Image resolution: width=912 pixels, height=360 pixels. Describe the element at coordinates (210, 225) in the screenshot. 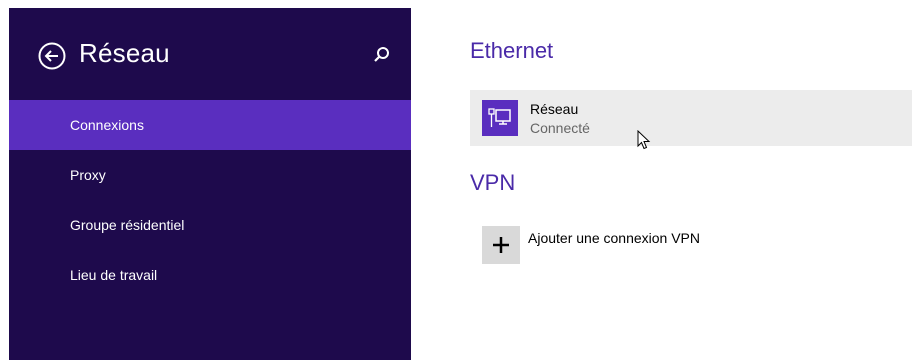

I see `sidebar-item-groupe-residentiel: Groupe résidentiel` at that location.